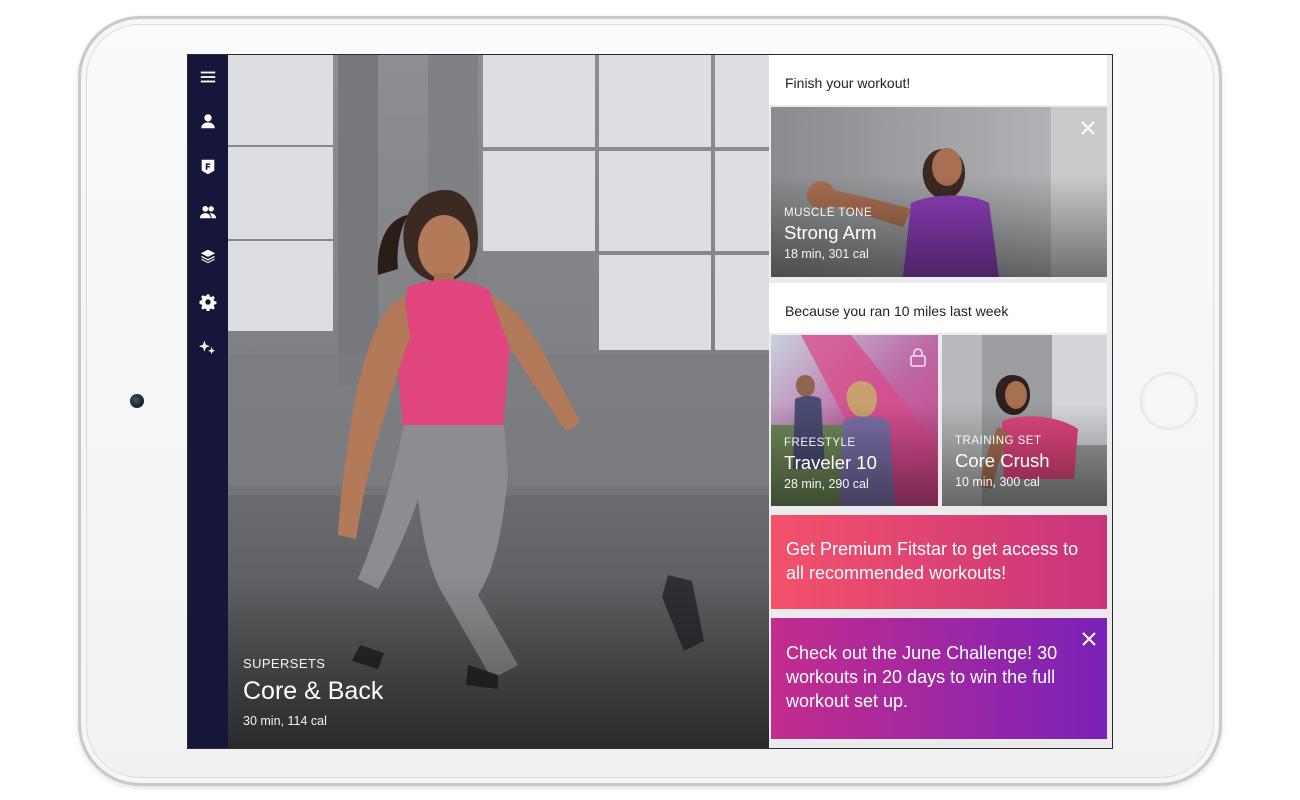  What do you see at coordinates (826, 254) in the screenshot?
I see `card-meta: 18 min, 301 cal` at bounding box center [826, 254].